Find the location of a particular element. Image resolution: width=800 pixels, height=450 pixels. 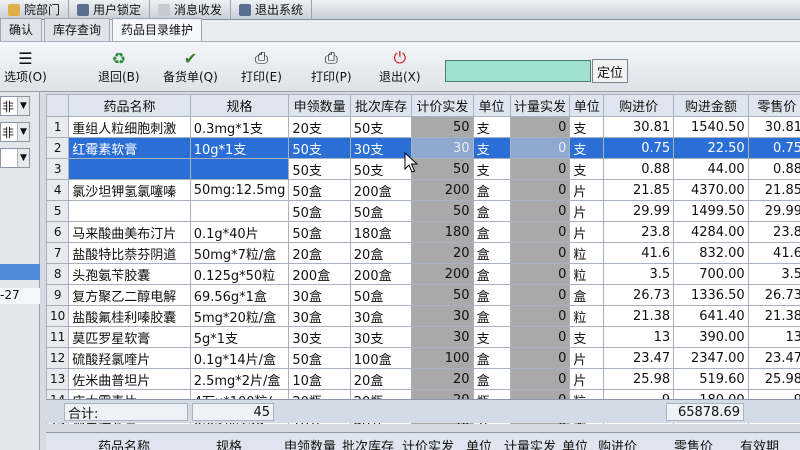

cell-spec: 69.56g*1盒 is located at coordinates (239, 295).